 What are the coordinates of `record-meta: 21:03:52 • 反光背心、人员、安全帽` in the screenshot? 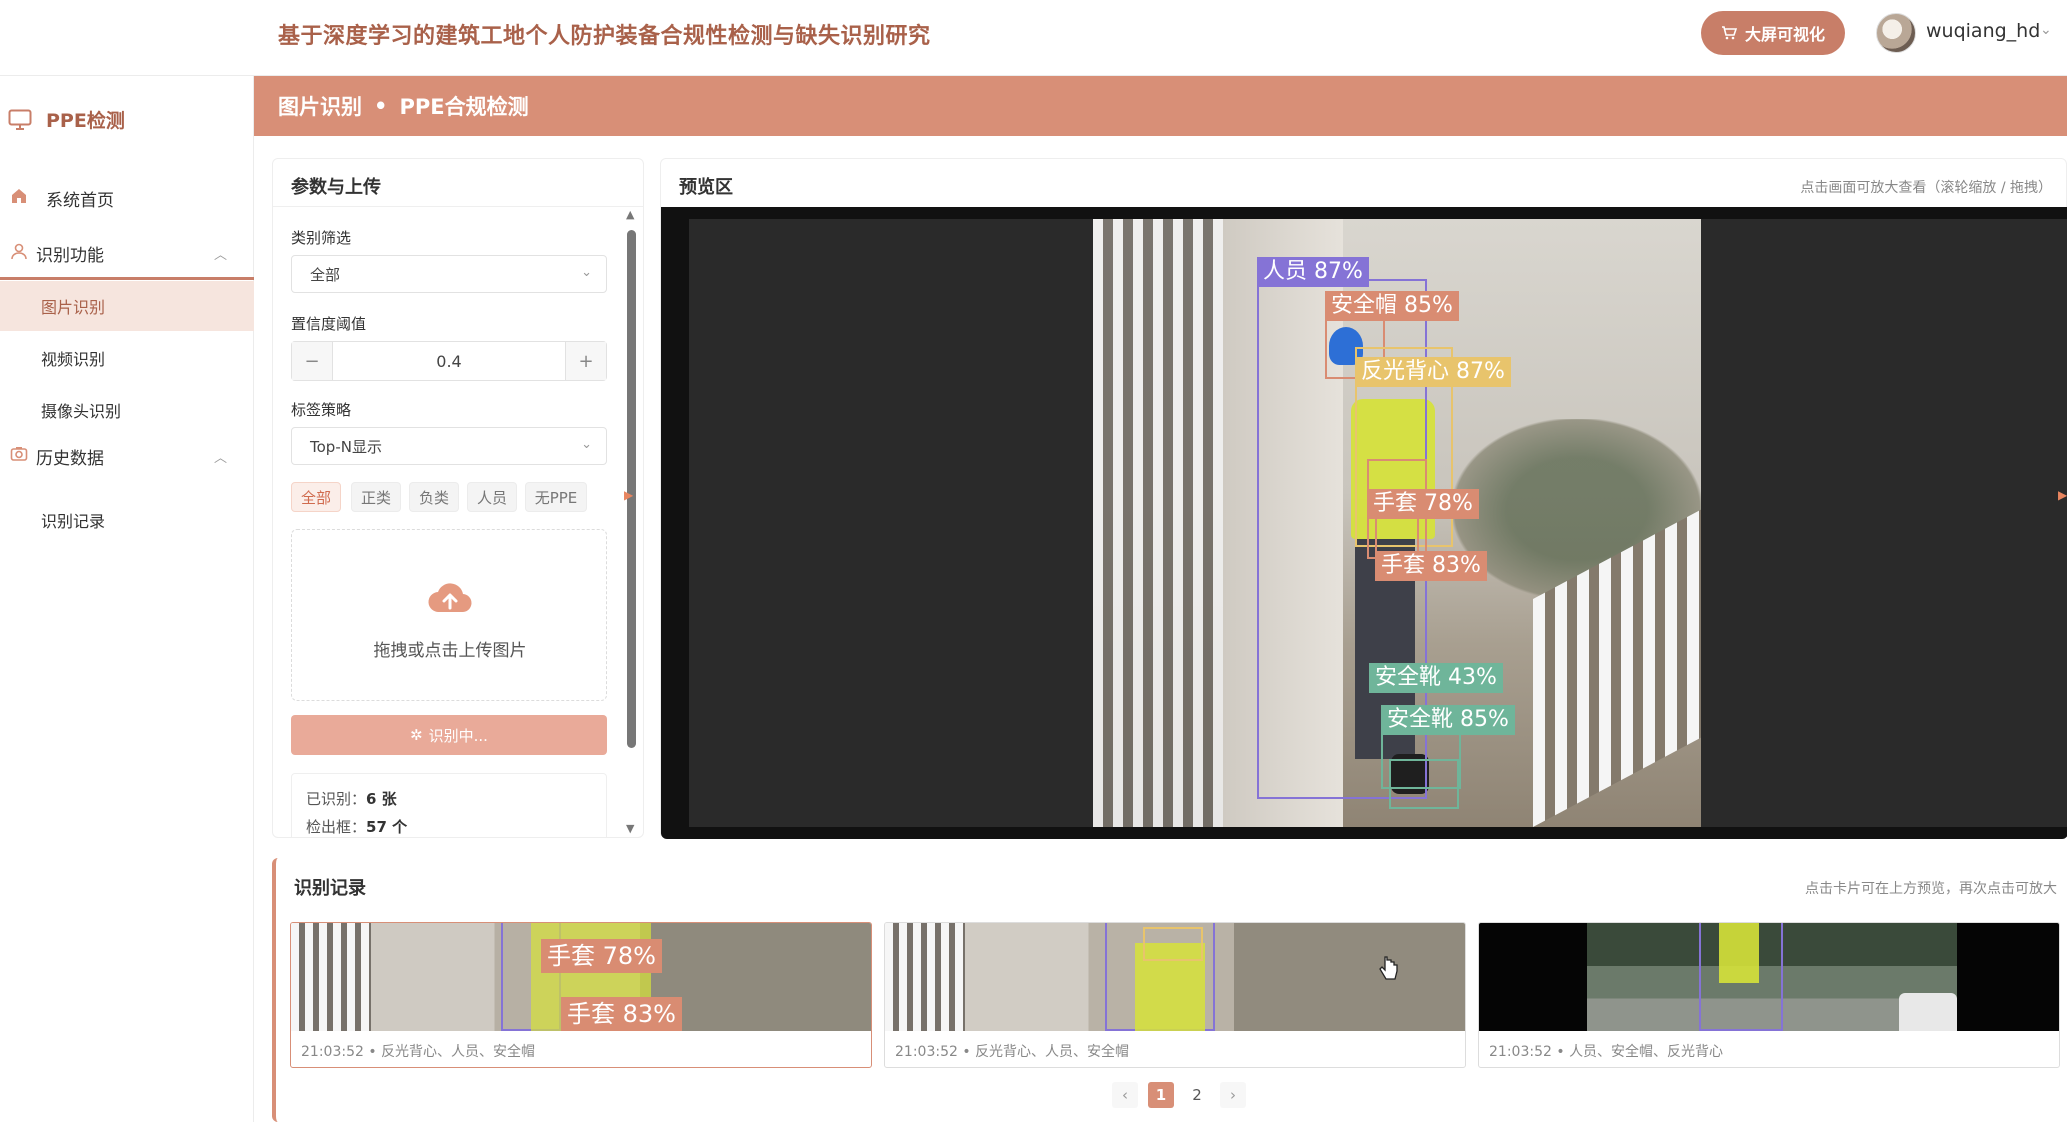 It's located at (1012, 1051).